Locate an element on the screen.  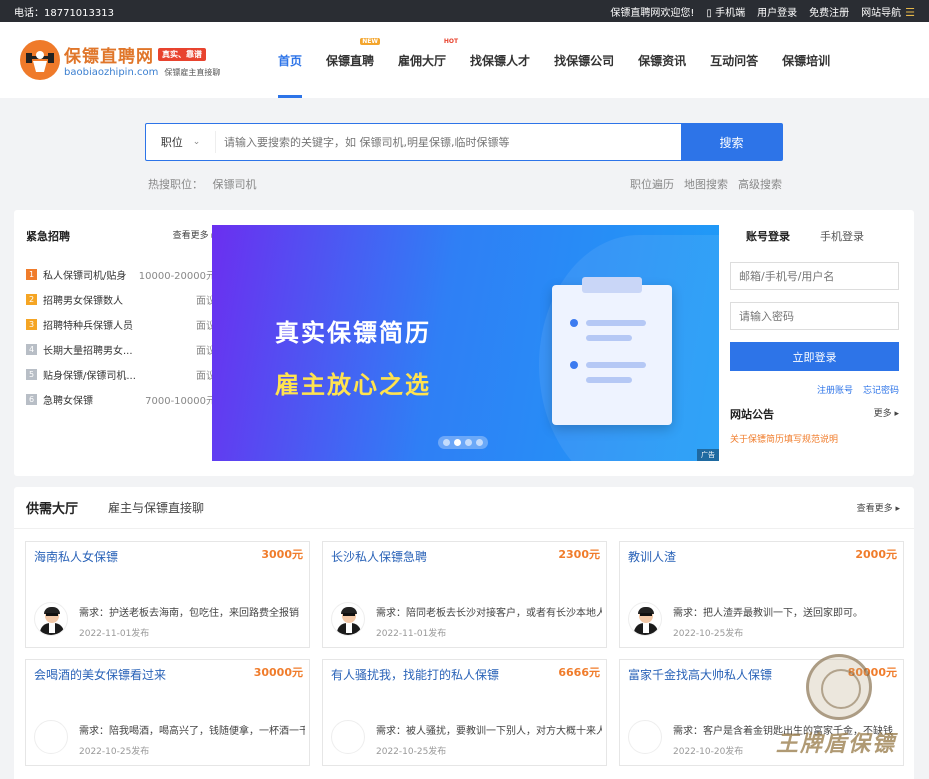
rank-badge: 3 is located at coordinates (31, 324).